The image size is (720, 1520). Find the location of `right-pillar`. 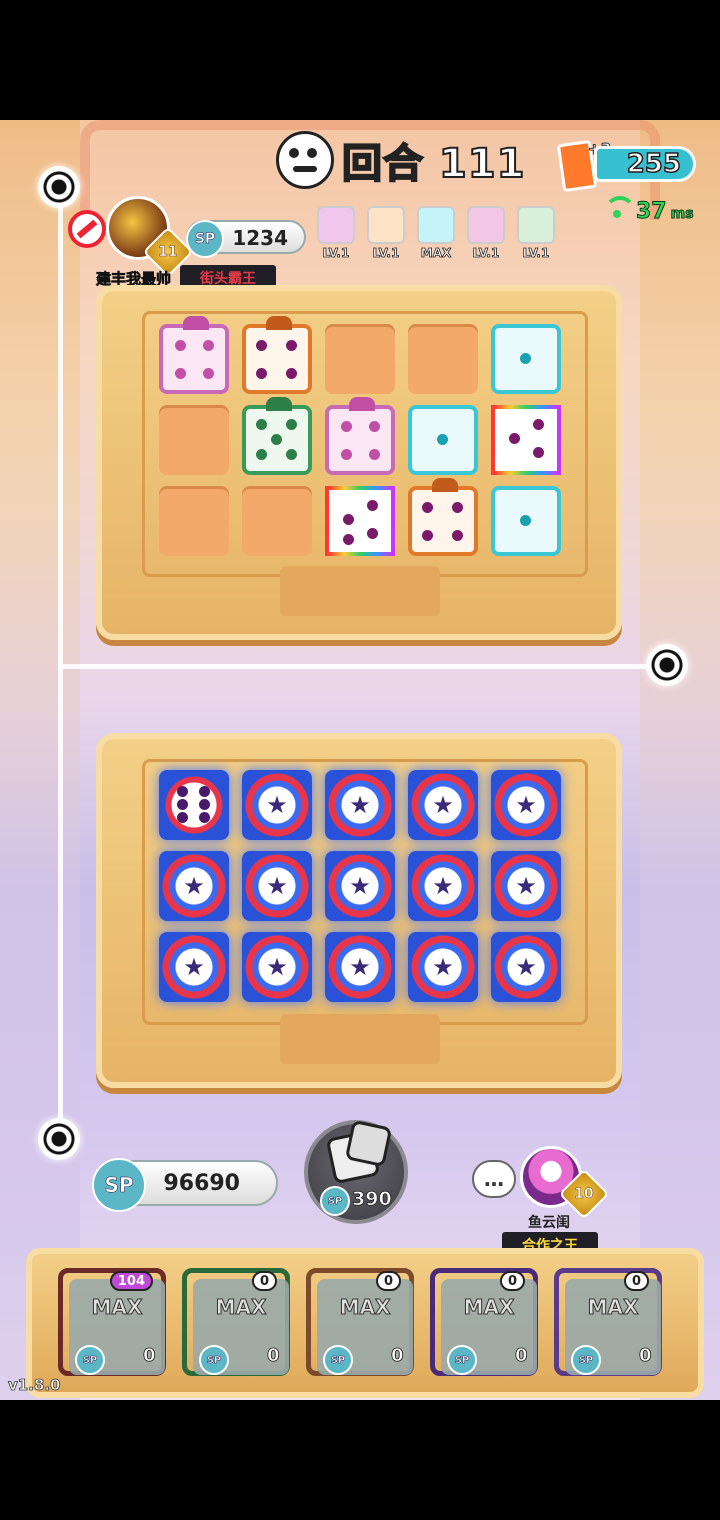

right-pillar is located at coordinates (680, 760).